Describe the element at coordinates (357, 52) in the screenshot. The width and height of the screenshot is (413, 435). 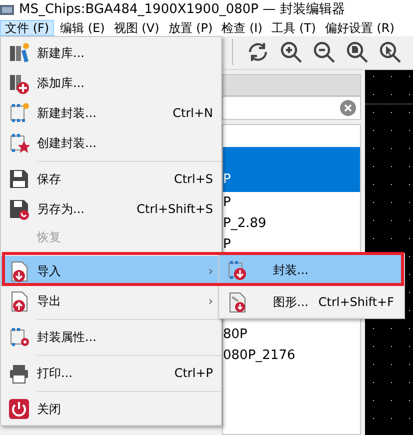
I see `zoom-fit-icon` at that location.